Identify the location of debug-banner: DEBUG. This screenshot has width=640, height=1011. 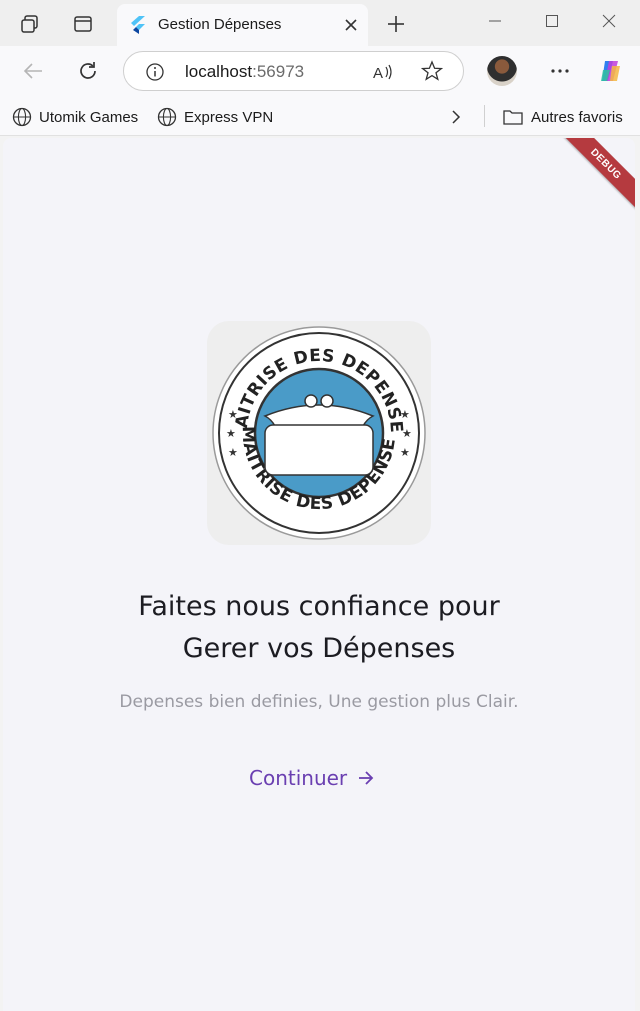
(593, 178).